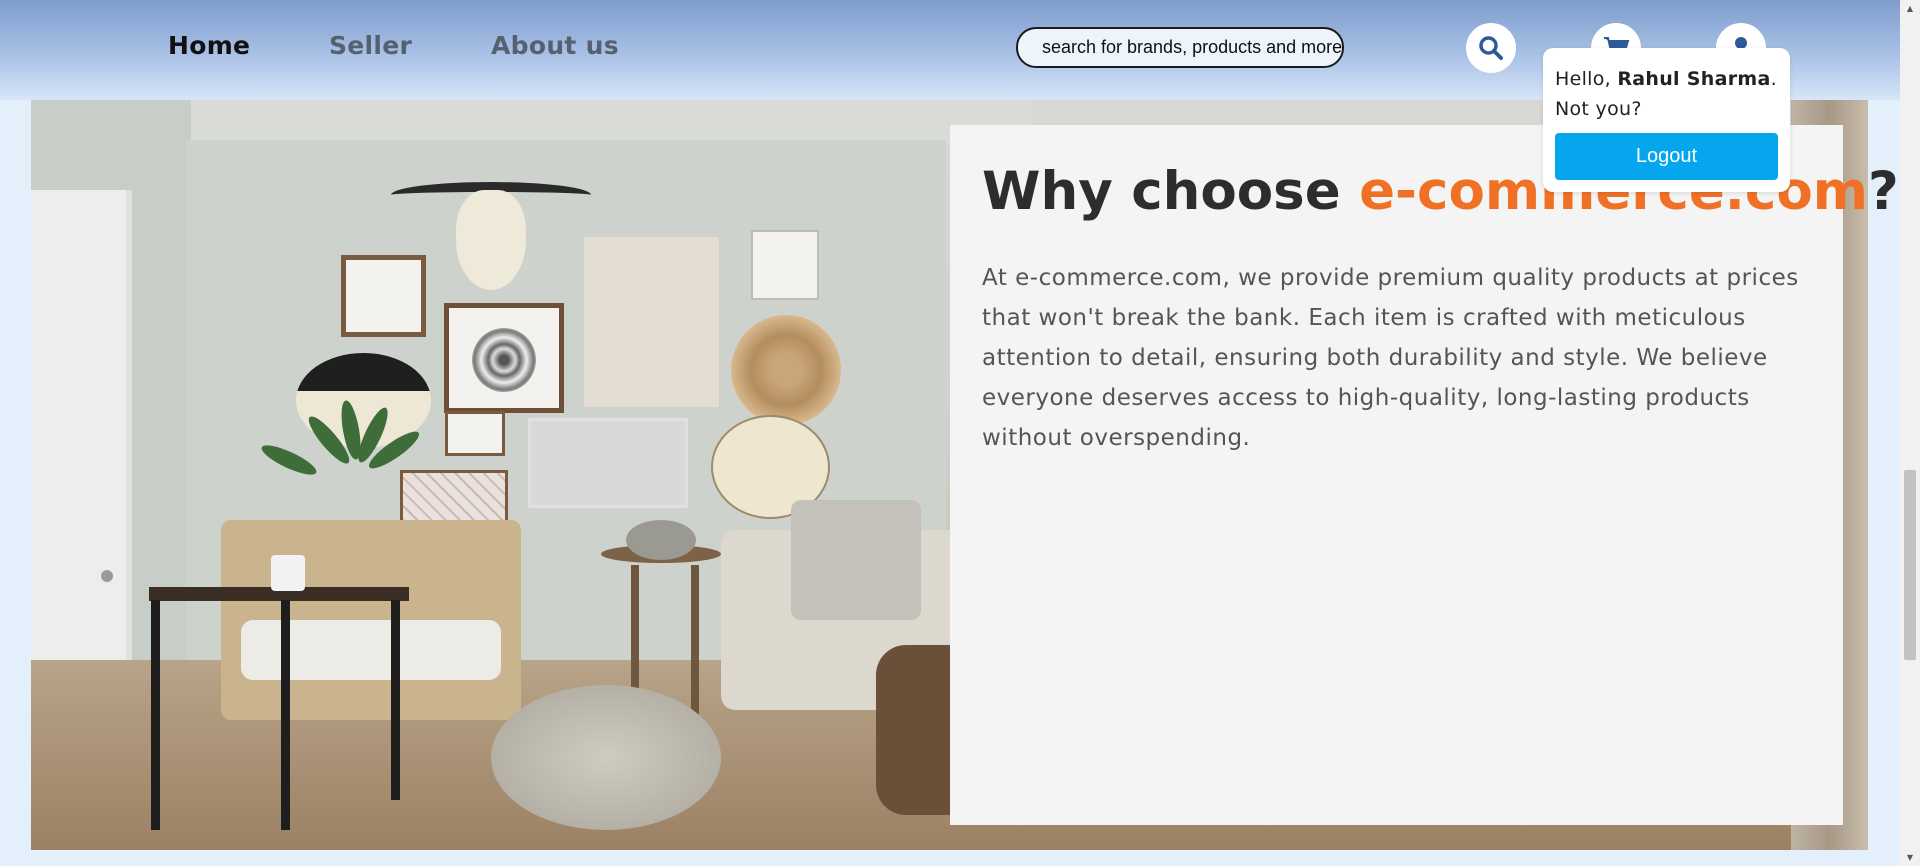 This screenshot has width=1920, height=866. What do you see at coordinates (209, 45) in the screenshot?
I see `nav-home-link: Home` at bounding box center [209, 45].